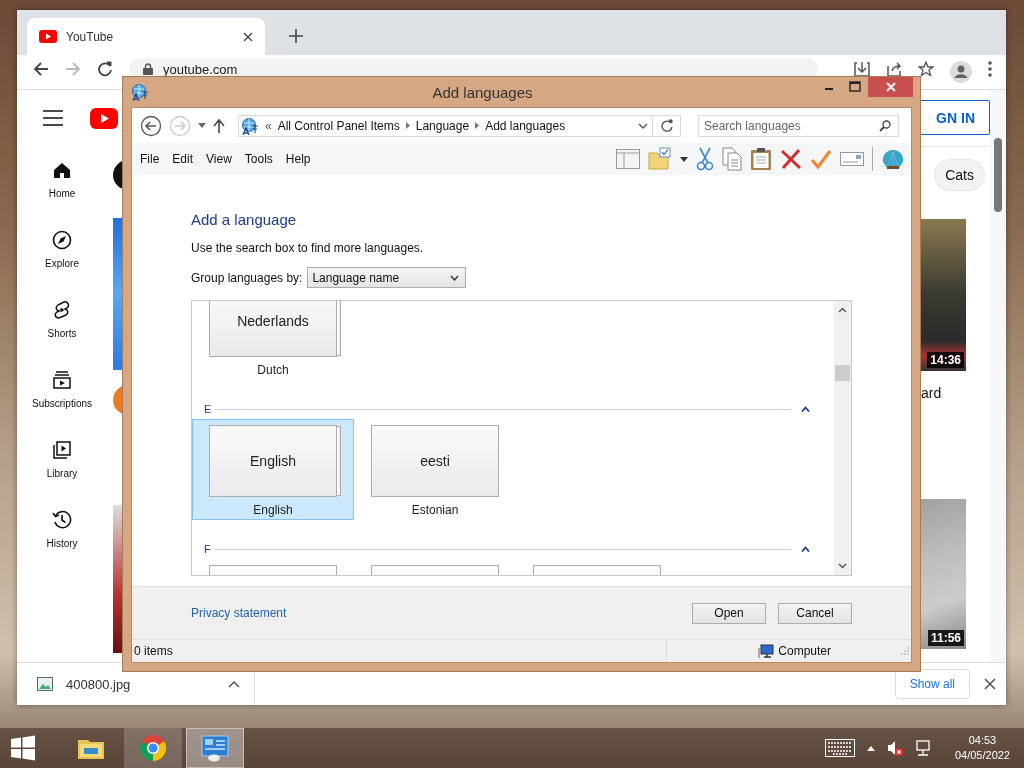 This screenshot has height=768, width=1024. I want to click on folder-check-icon, so click(660, 159).